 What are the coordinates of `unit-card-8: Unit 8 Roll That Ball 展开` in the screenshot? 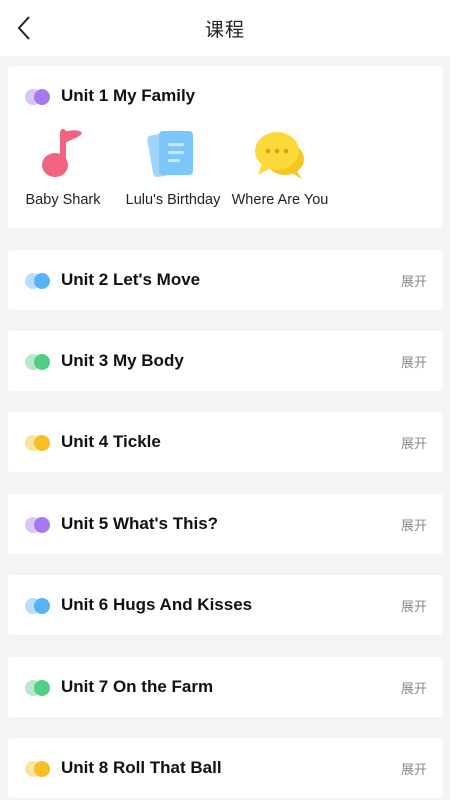 It's located at (225, 768).